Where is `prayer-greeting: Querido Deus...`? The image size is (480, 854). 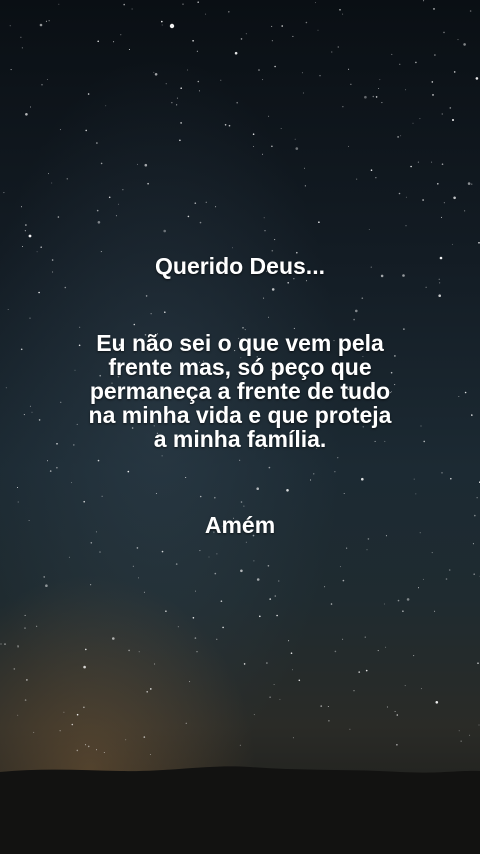
prayer-greeting: Querido Deus... is located at coordinates (240, 266).